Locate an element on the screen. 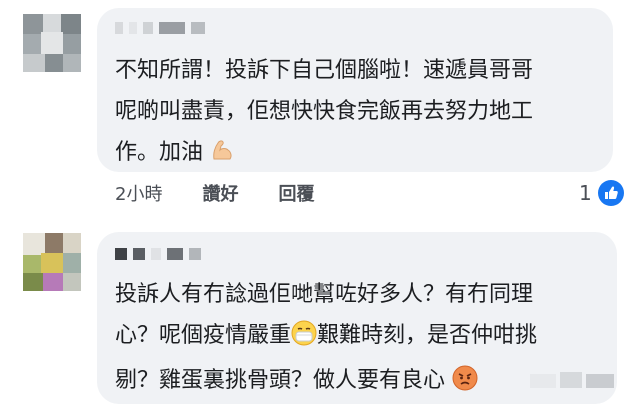 The height and width of the screenshot is (409, 641). reaction-summary: 1 is located at coordinates (601, 193).